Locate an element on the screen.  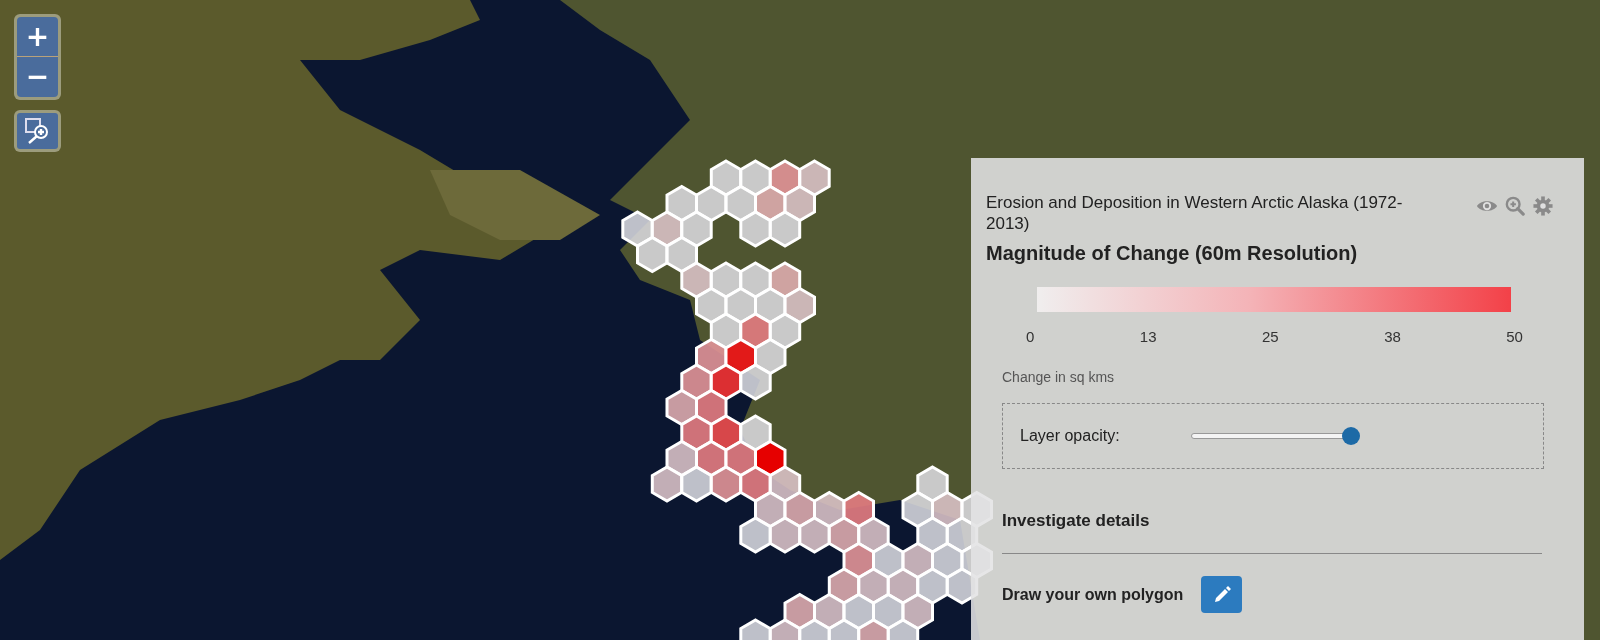
scale-tick-label: 38 is located at coordinates (1392, 336).